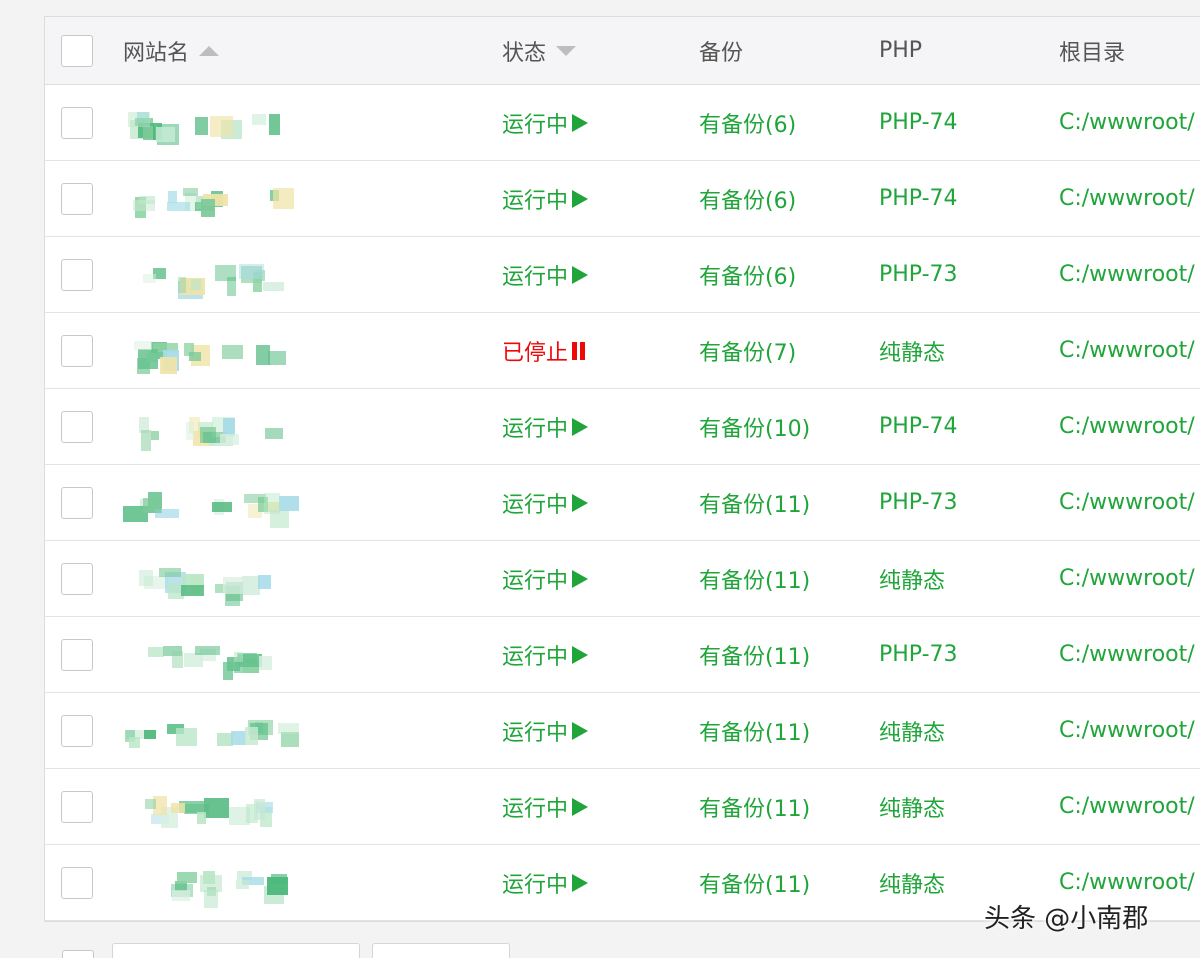 This screenshot has width=1200, height=958. I want to click on backup-cell: 有备份(6), so click(784, 198).